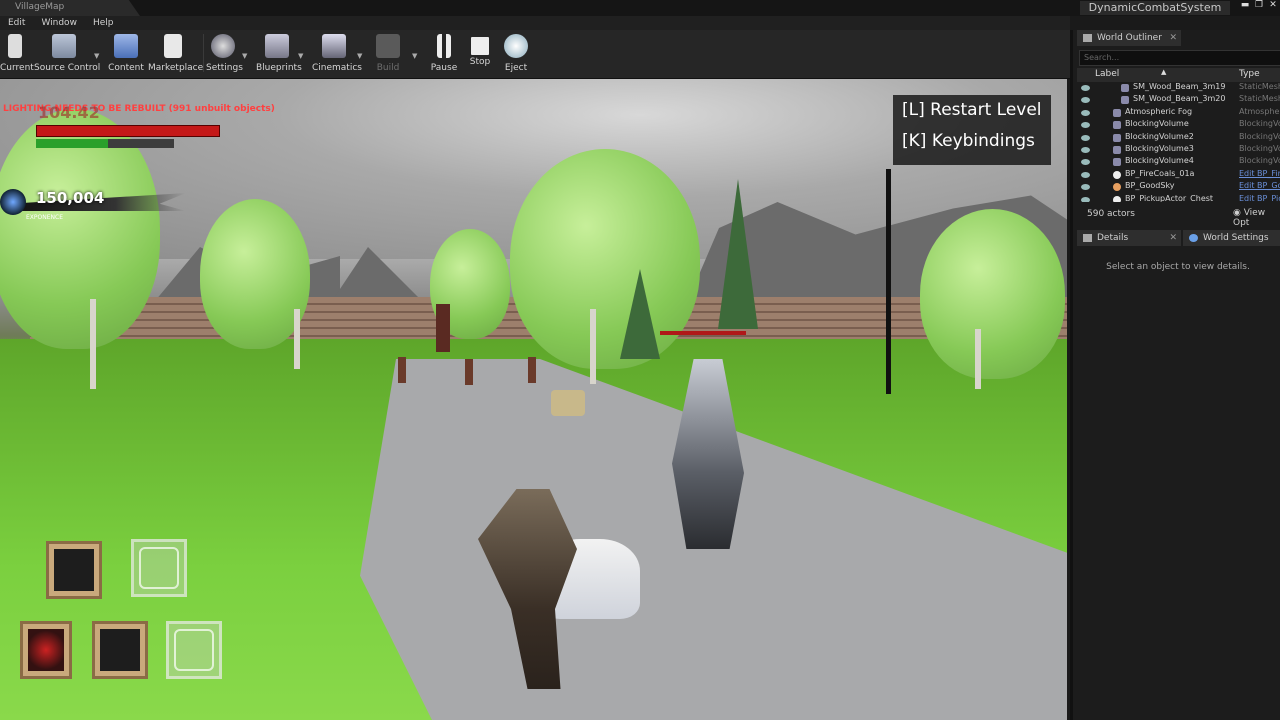  I want to click on marketplace-icon, so click(173, 46).